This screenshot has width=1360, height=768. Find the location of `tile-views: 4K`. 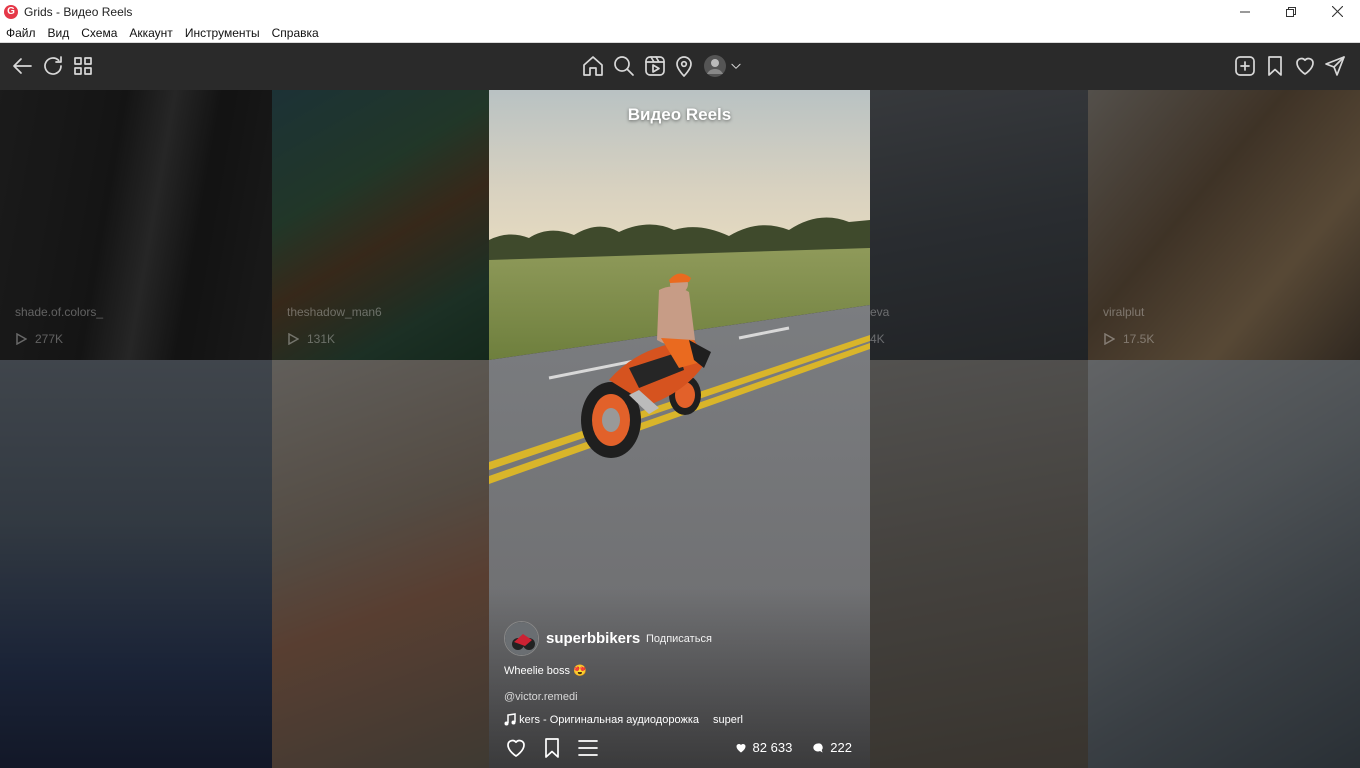

tile-views: 4K is located at coordinates (877, 339).